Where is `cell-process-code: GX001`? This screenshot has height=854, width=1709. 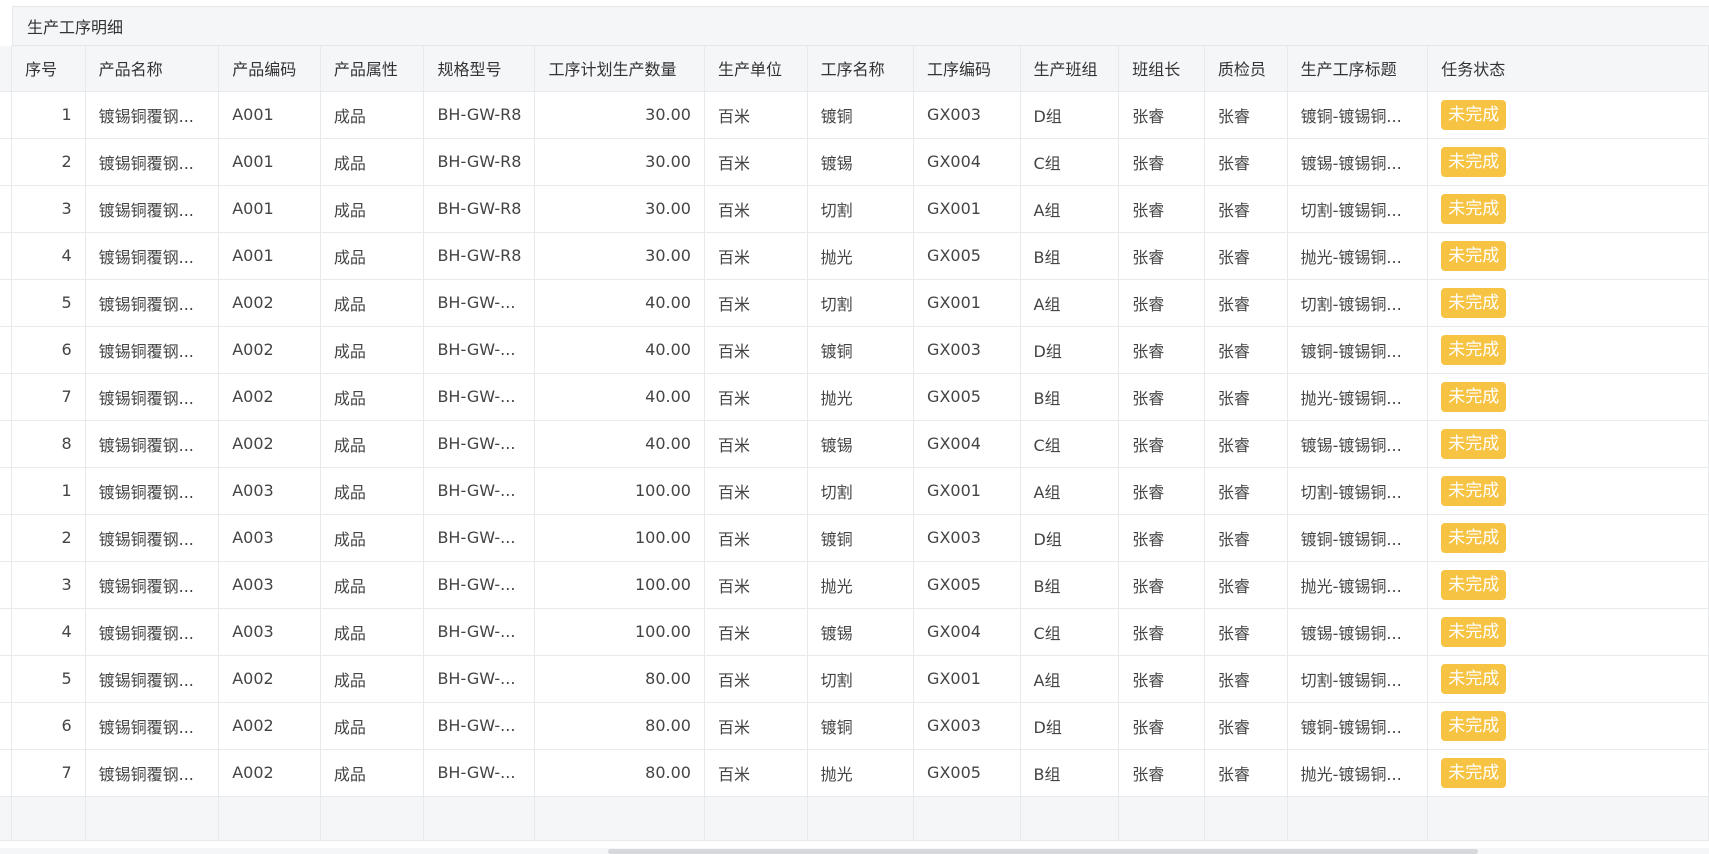
cell-process-code: GX001 is located at coordinates (967, 679).